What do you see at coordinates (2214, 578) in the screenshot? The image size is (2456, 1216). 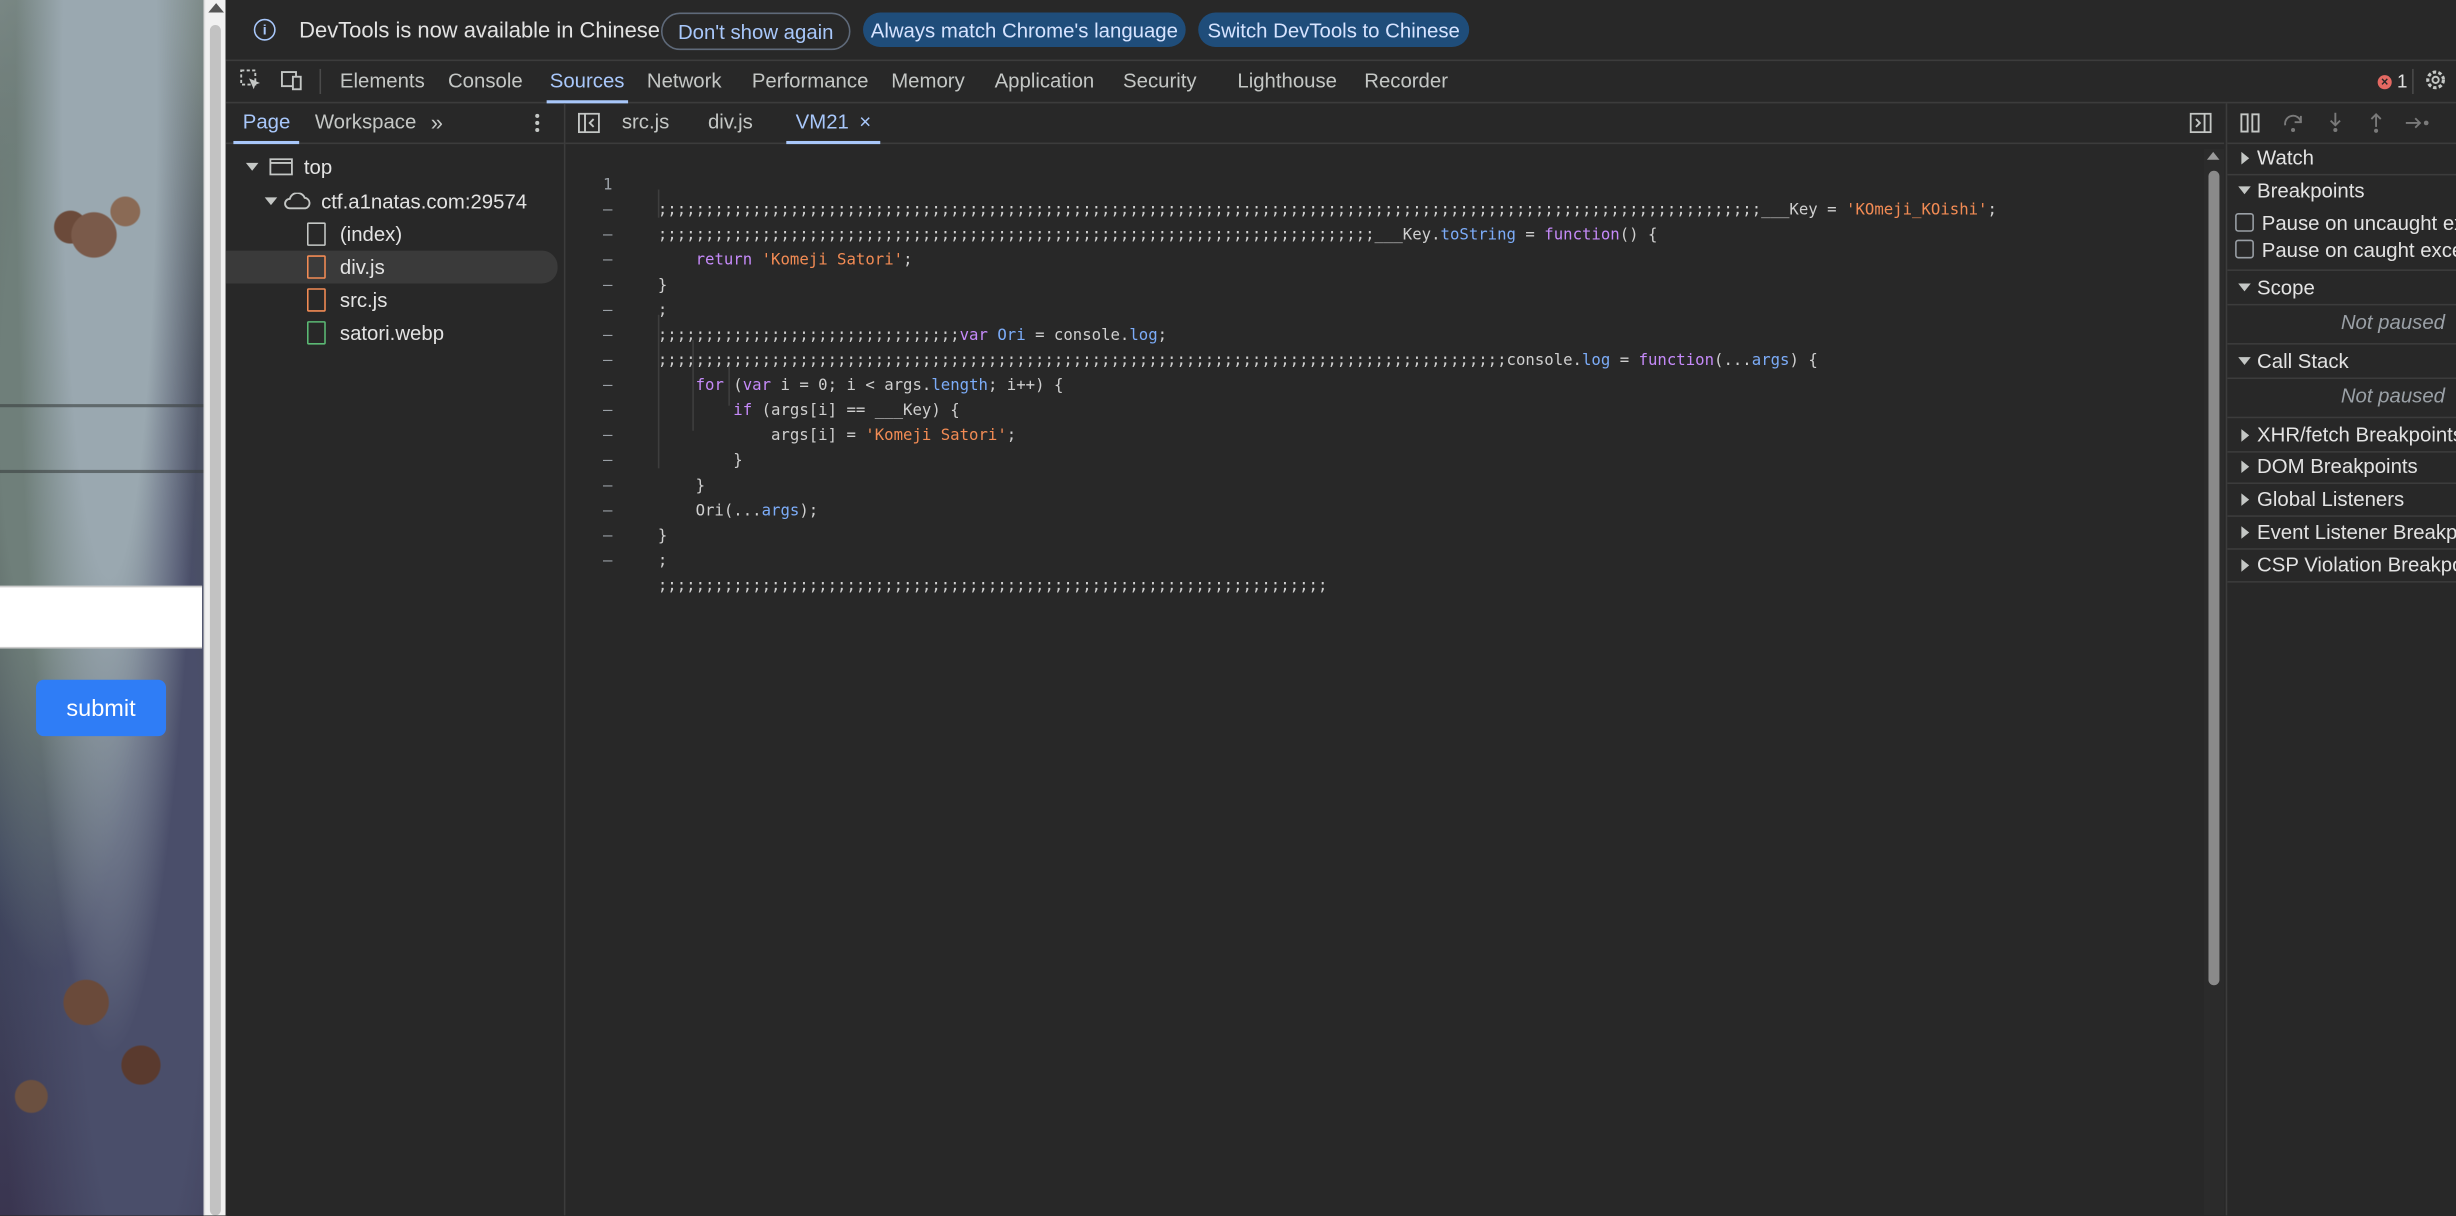 I see `editor-scroll-thumb` at bounding box center [2214, 578].